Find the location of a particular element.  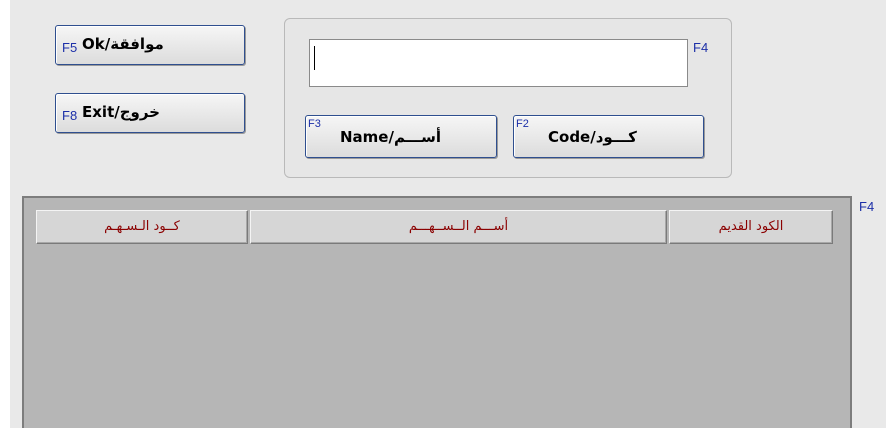

exit-button: F8 Exit/خروج is located at coordinates (150, 113).